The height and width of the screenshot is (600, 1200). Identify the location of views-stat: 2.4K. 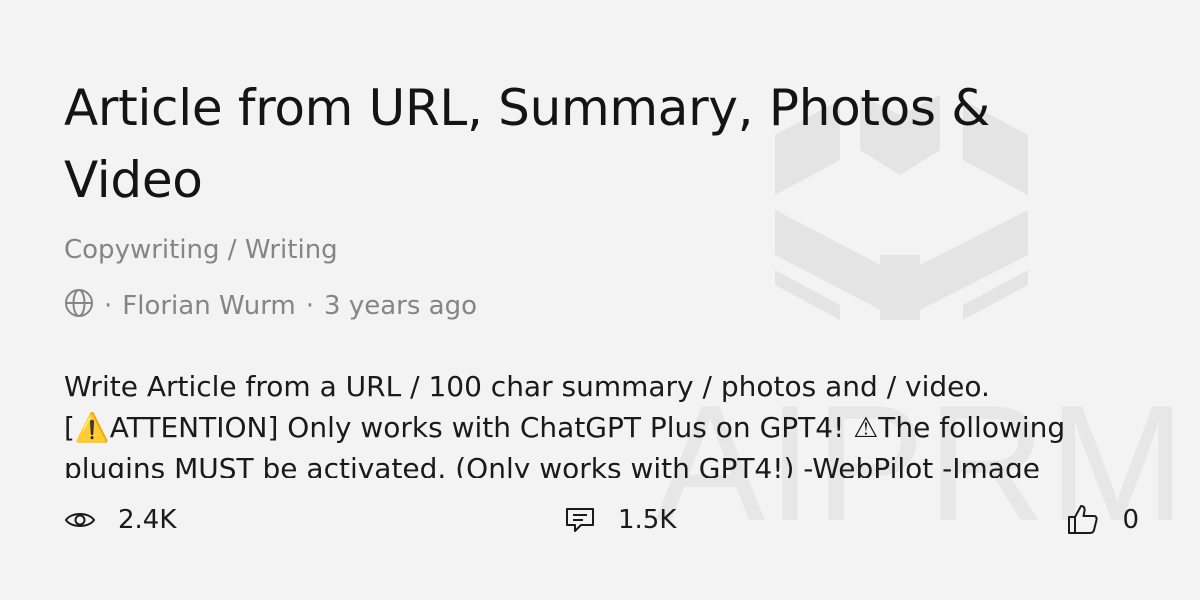
(120, 520).